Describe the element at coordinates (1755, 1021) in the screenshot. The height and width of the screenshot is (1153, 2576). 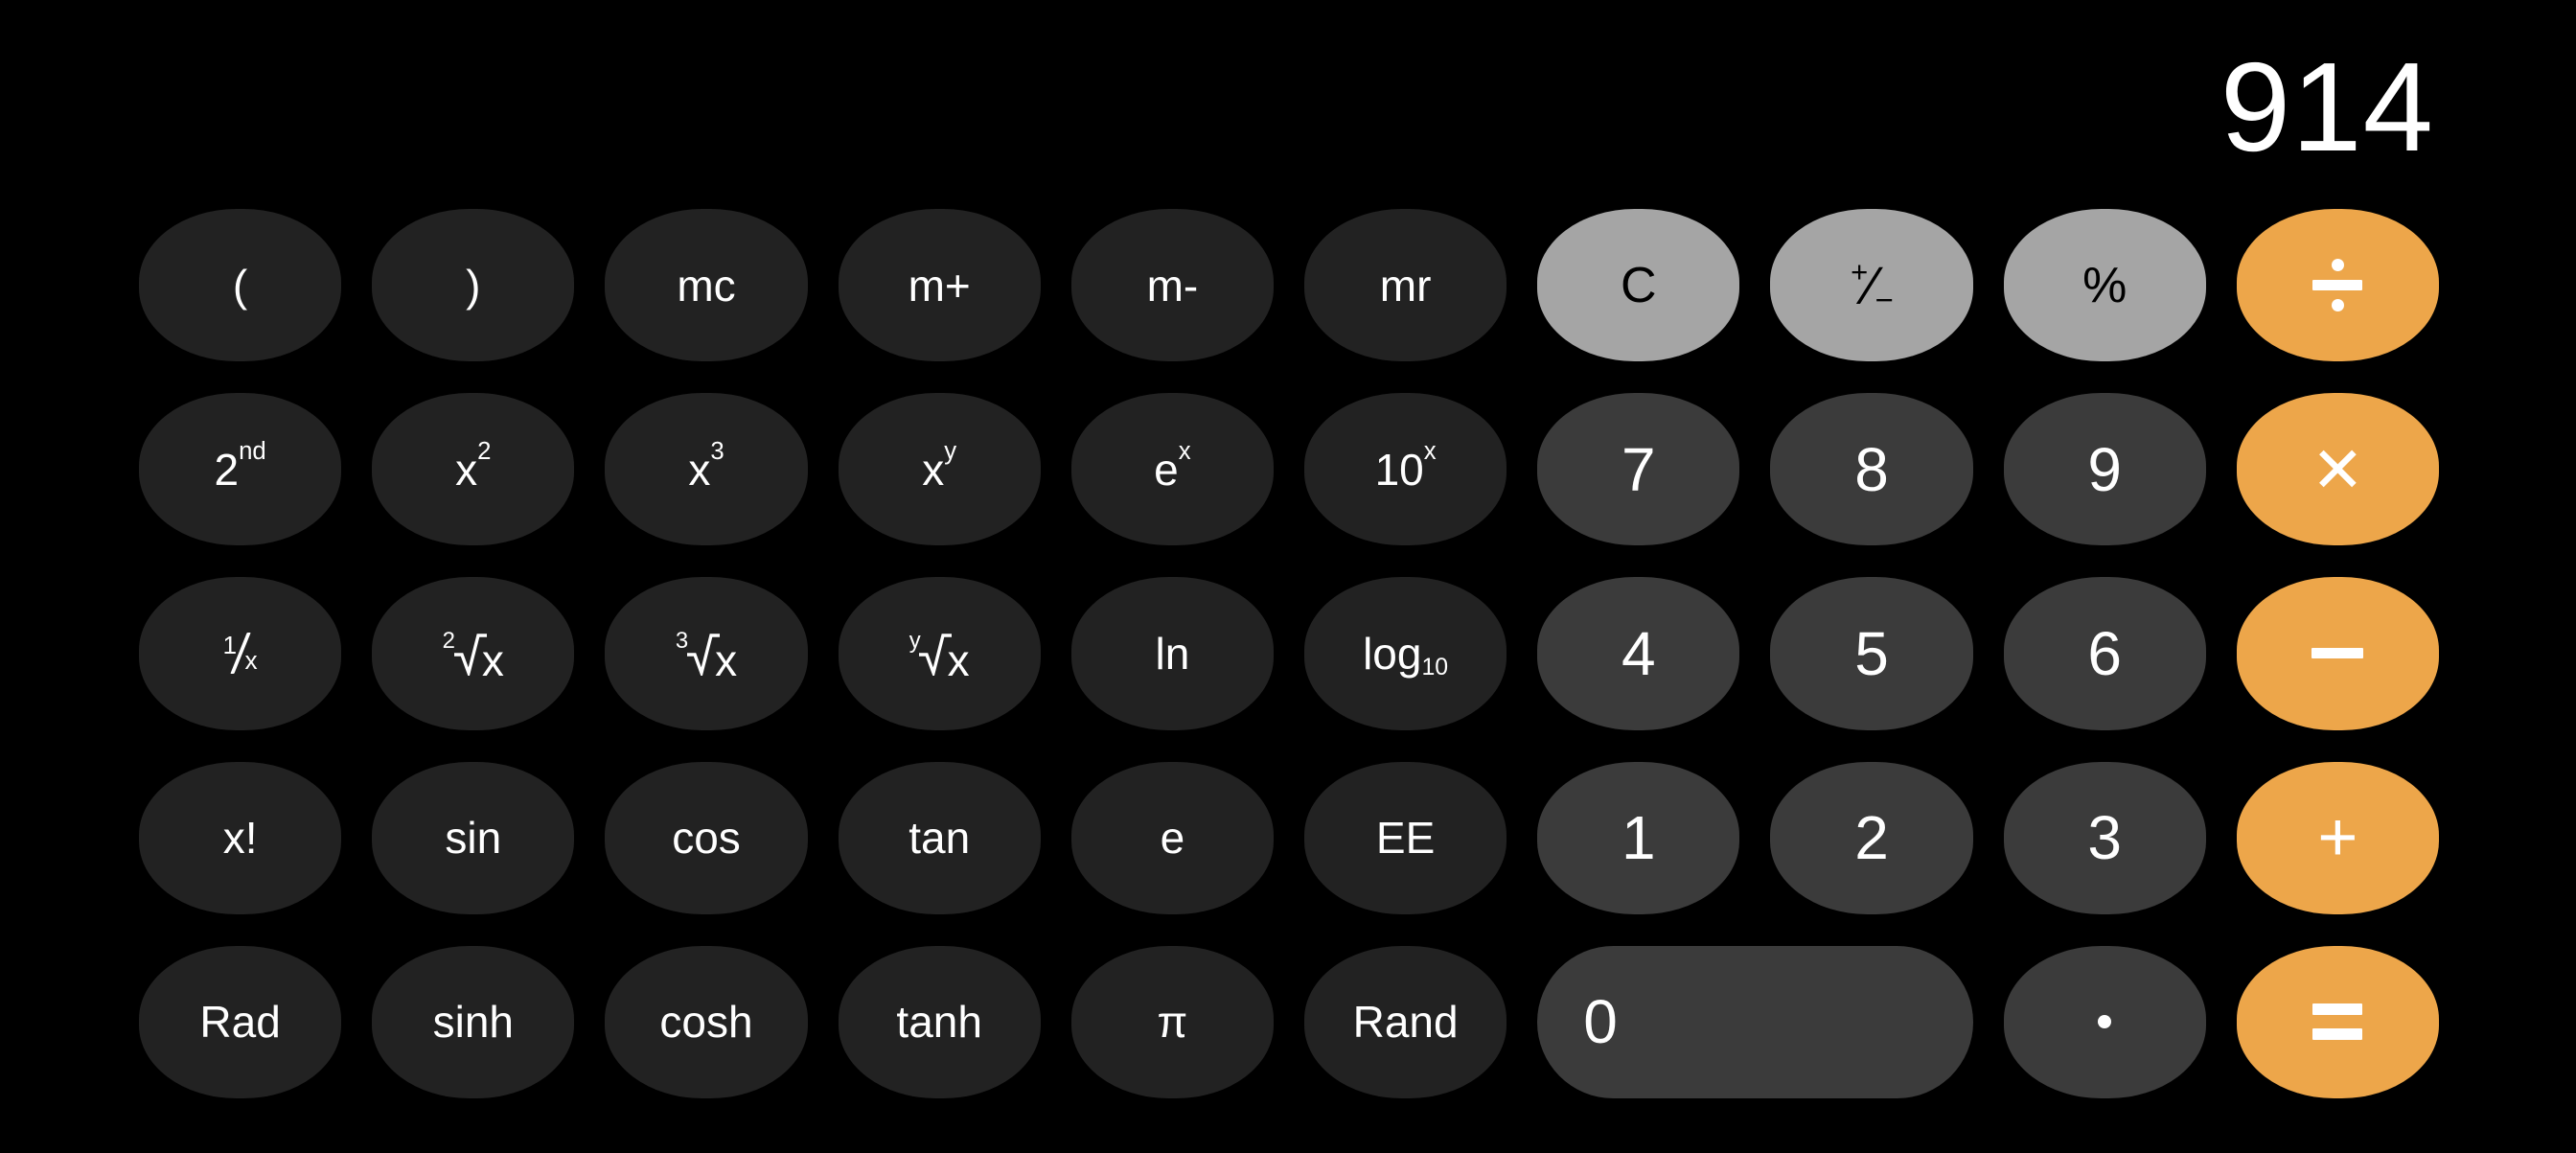
I see `key-digit-0: 0` at that location.